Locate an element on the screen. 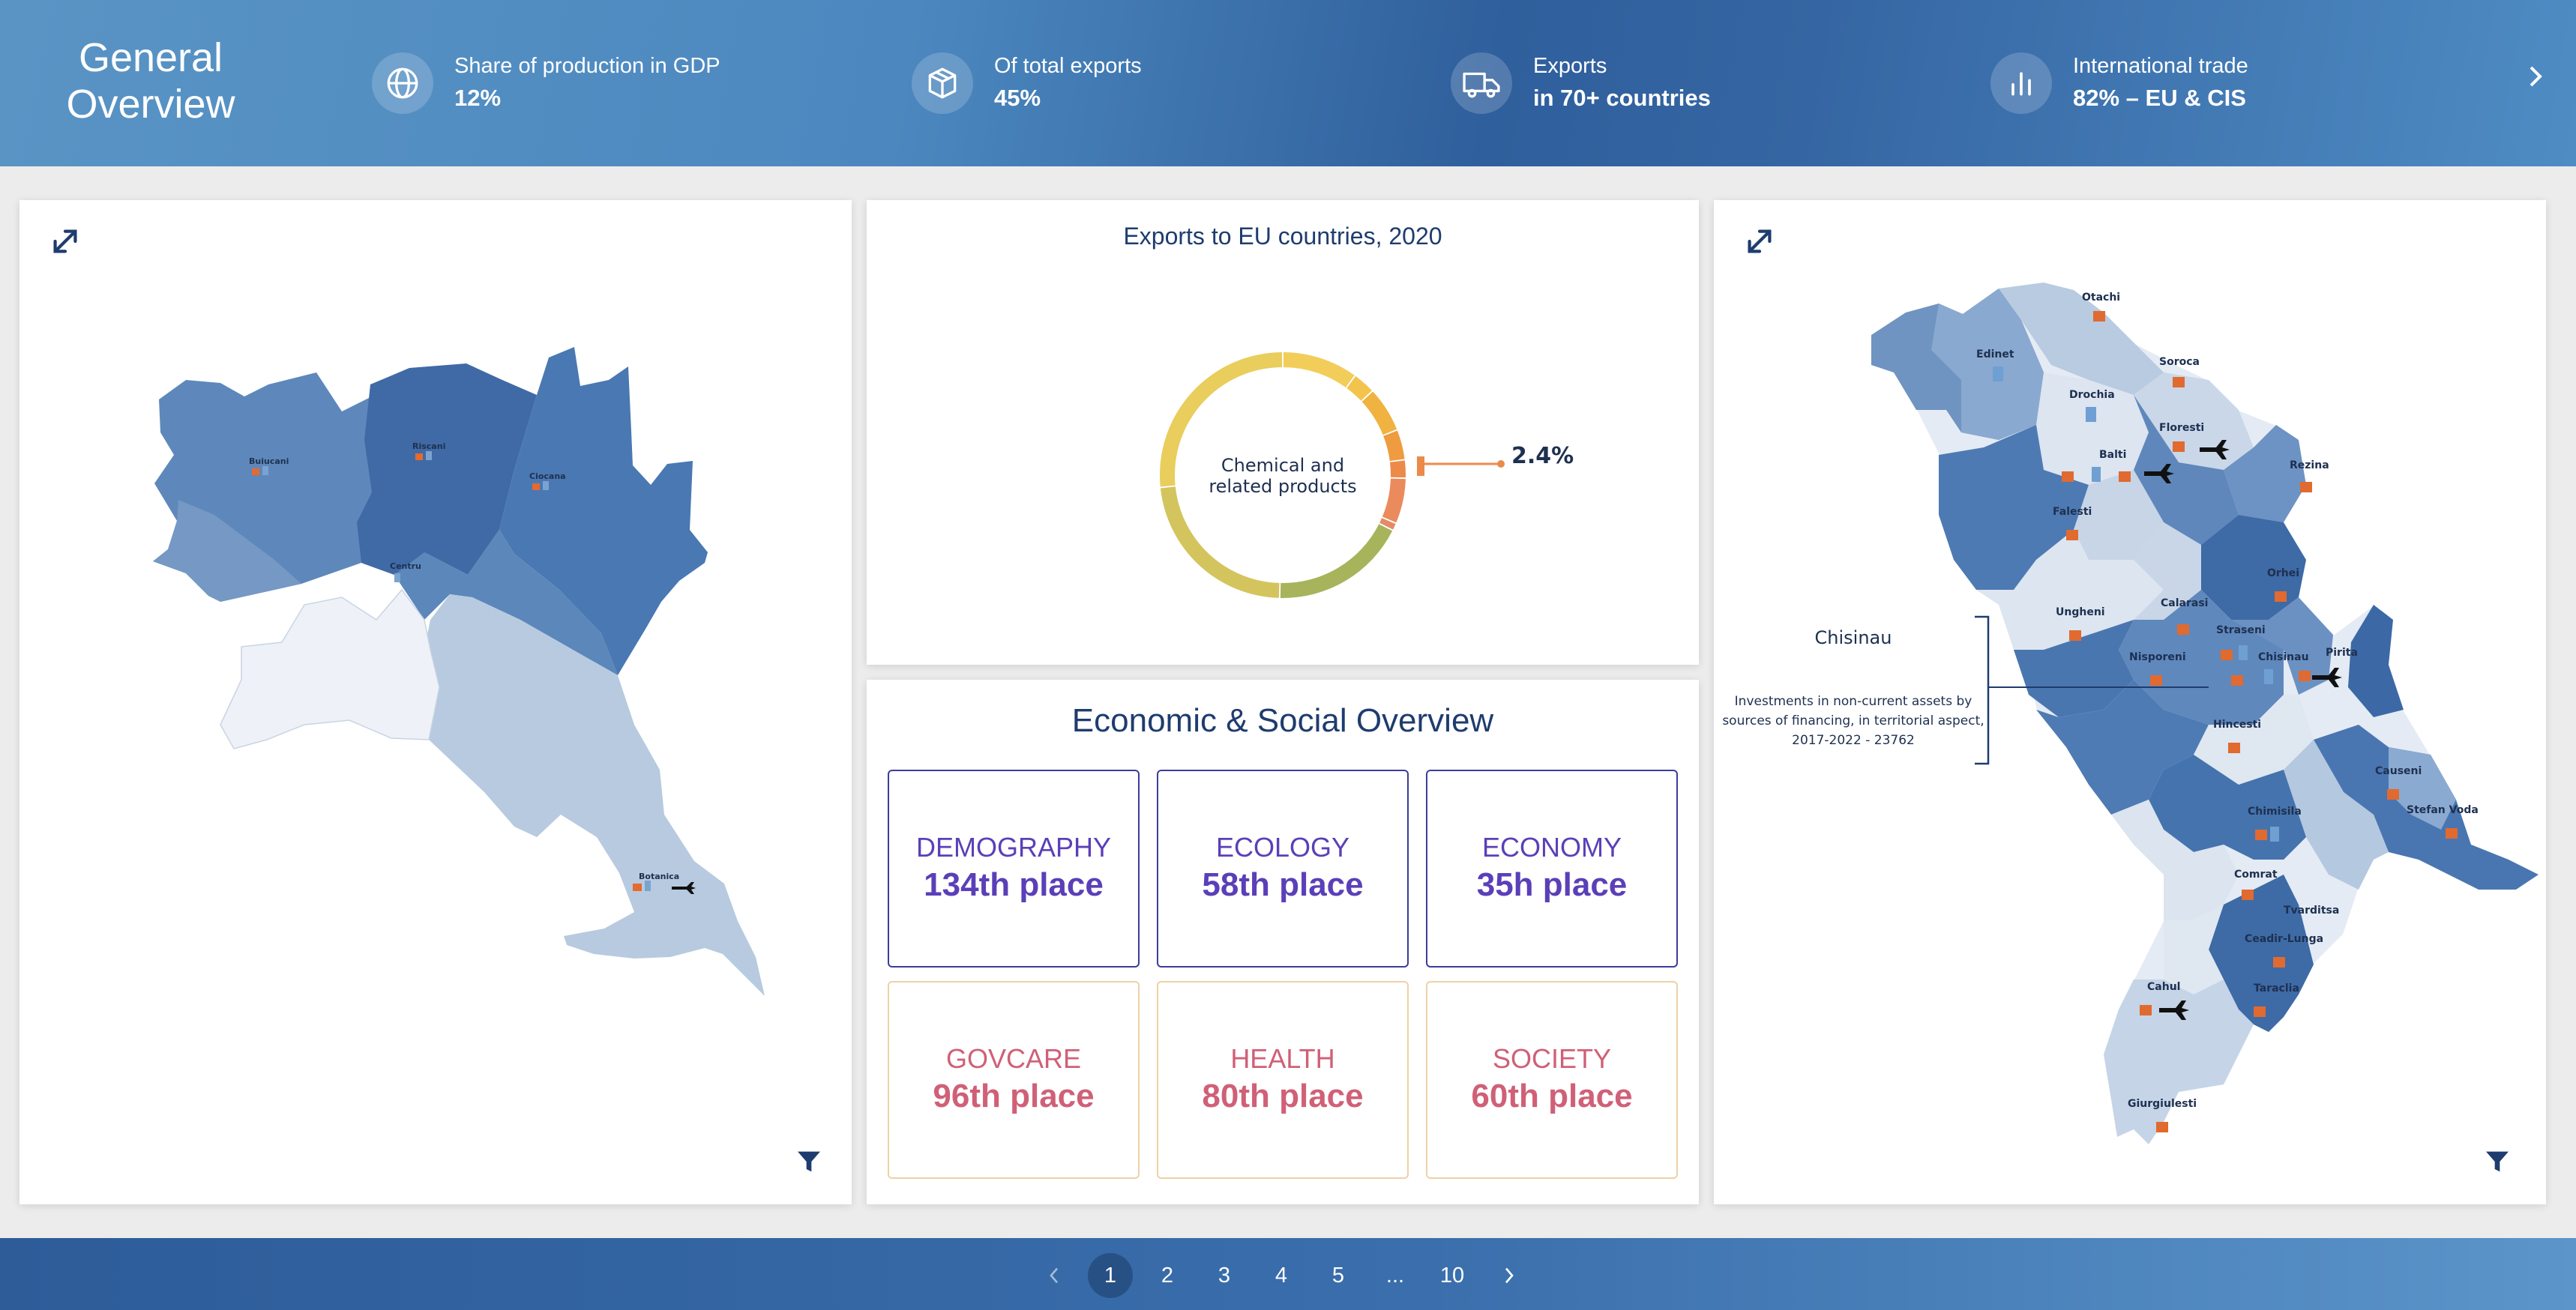 The height and width of the screenshot is (1310, 2576). map-label-buiucani: Buiucani is located at coordinates (269, 461).